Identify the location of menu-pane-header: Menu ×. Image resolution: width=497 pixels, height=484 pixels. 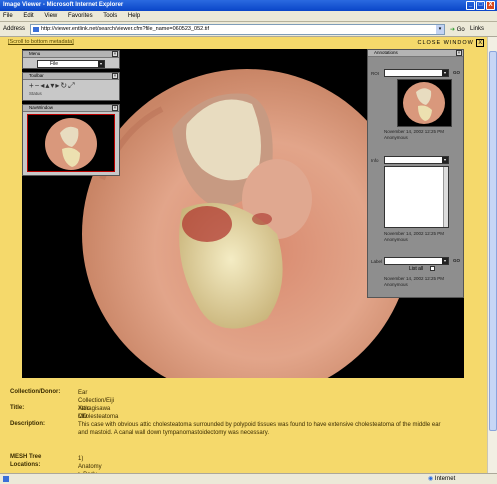
(71, 54).